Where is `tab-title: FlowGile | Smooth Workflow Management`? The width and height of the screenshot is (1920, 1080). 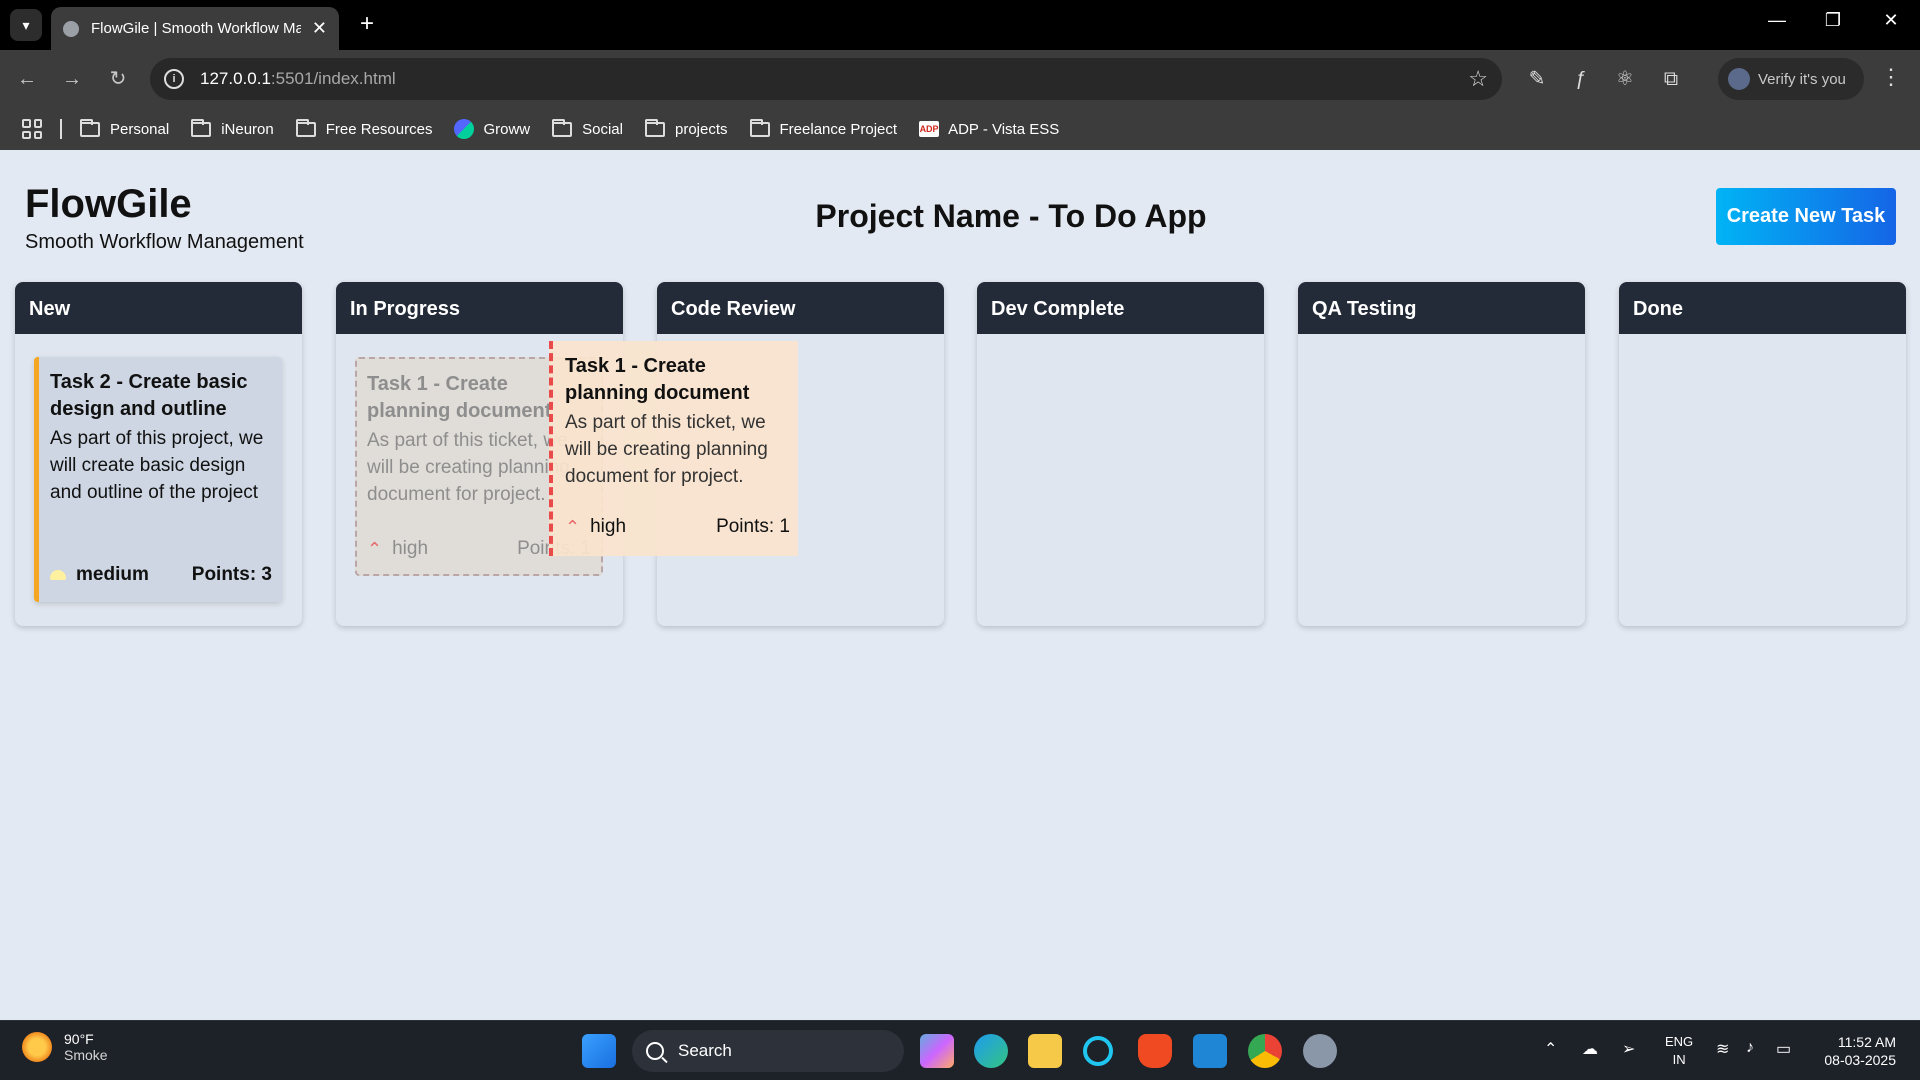 tab-title: FlowGile | Smooth Workflow Management is located at coordinates (196, 28).